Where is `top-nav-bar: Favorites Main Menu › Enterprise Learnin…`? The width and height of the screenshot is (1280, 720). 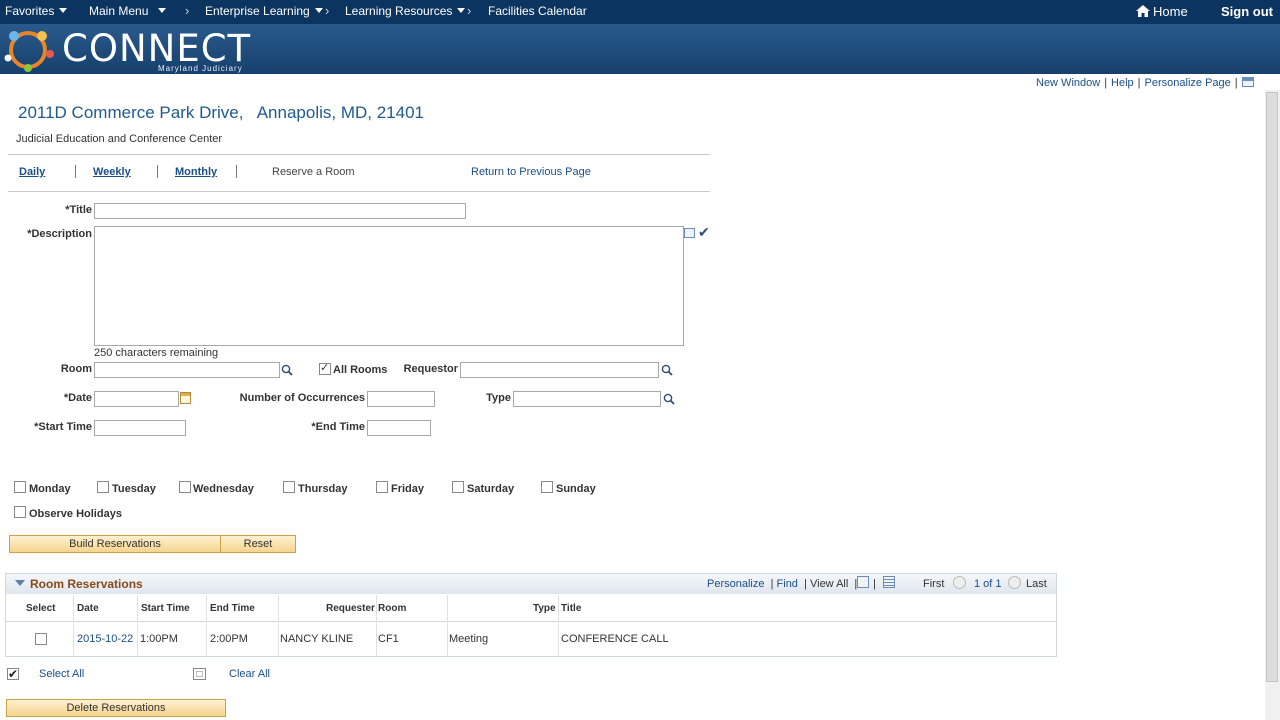 top-nav-bar: Favorites Main Menu › Enterprise Learnin… is located at coordinates (640, 12).